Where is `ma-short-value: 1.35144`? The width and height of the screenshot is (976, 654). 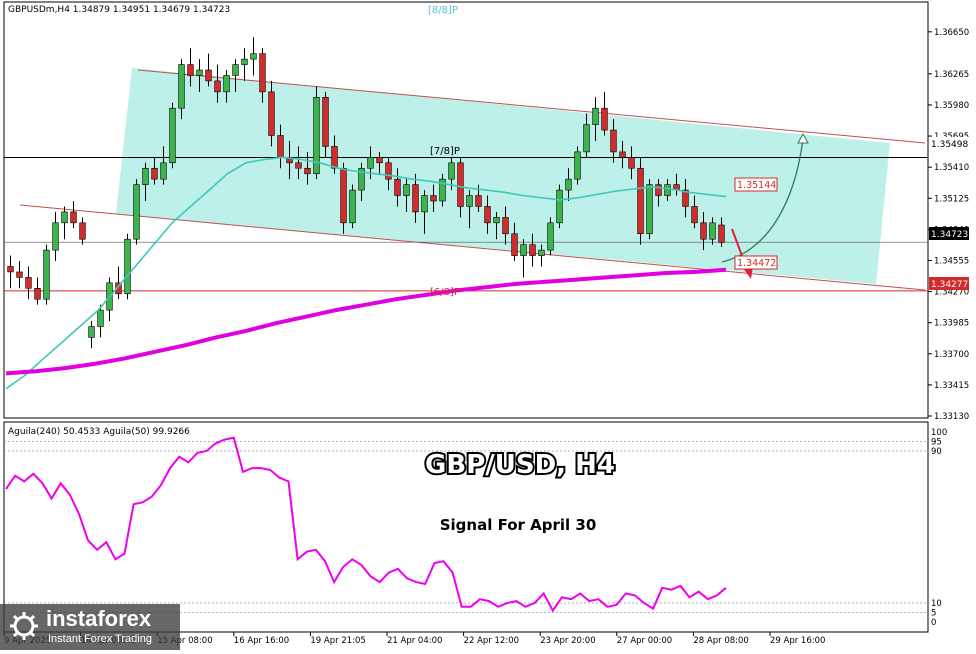
ma-short-value: 1.35144 is located at coordinates (756, 185).